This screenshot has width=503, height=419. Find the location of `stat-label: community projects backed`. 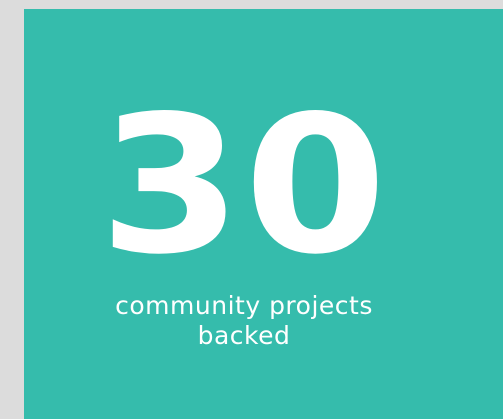

stat-label: community projects backed is located at coordinates (244, 321).